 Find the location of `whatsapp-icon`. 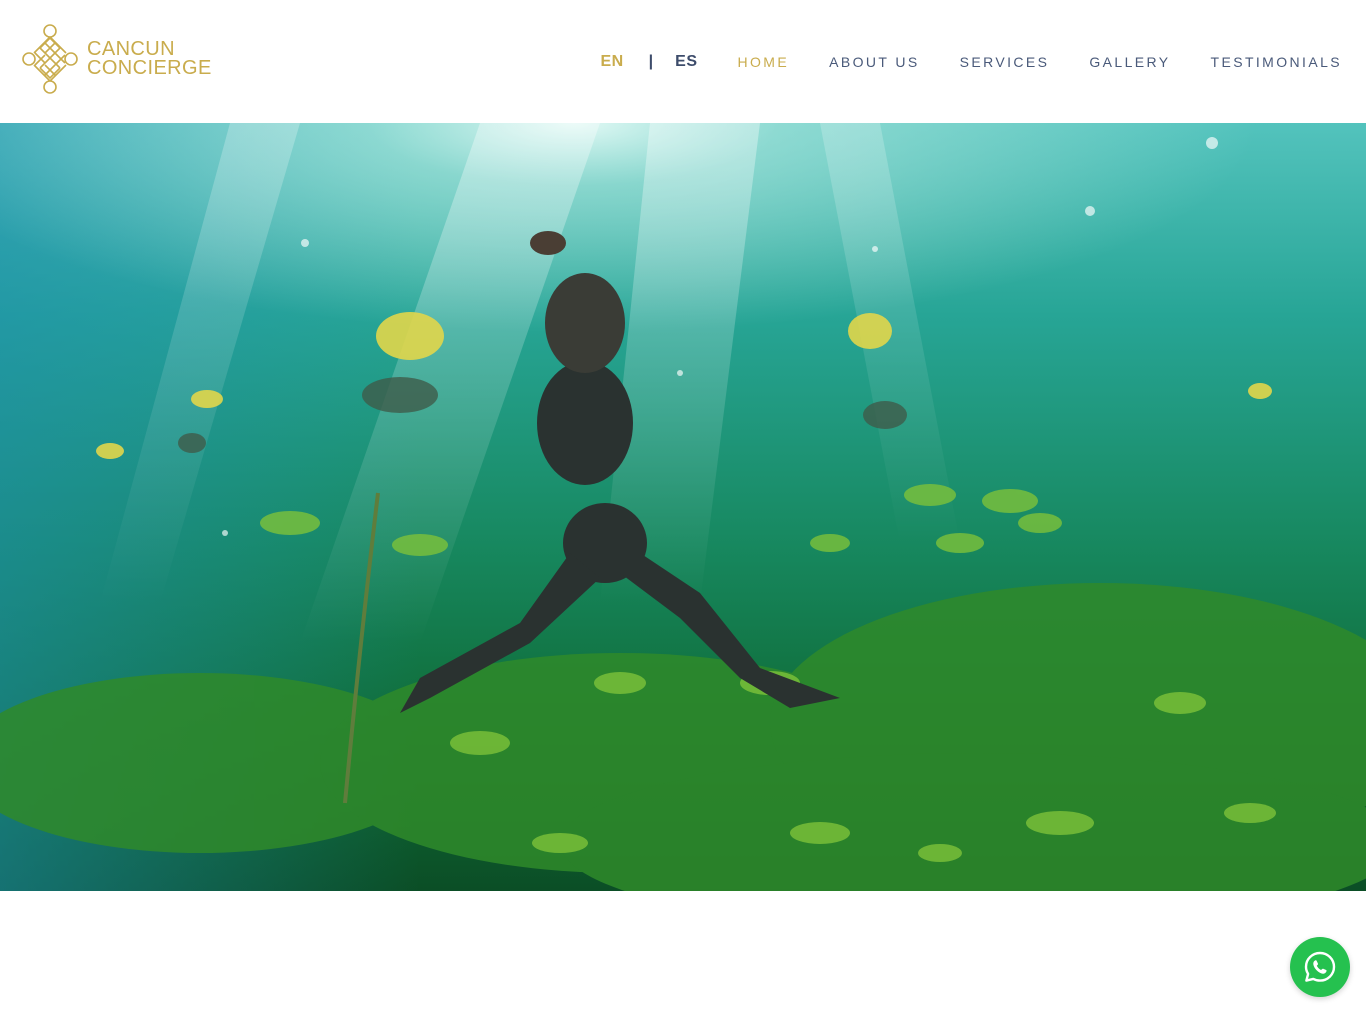

whatsapp-icon is located at coordinates (1320, 966).